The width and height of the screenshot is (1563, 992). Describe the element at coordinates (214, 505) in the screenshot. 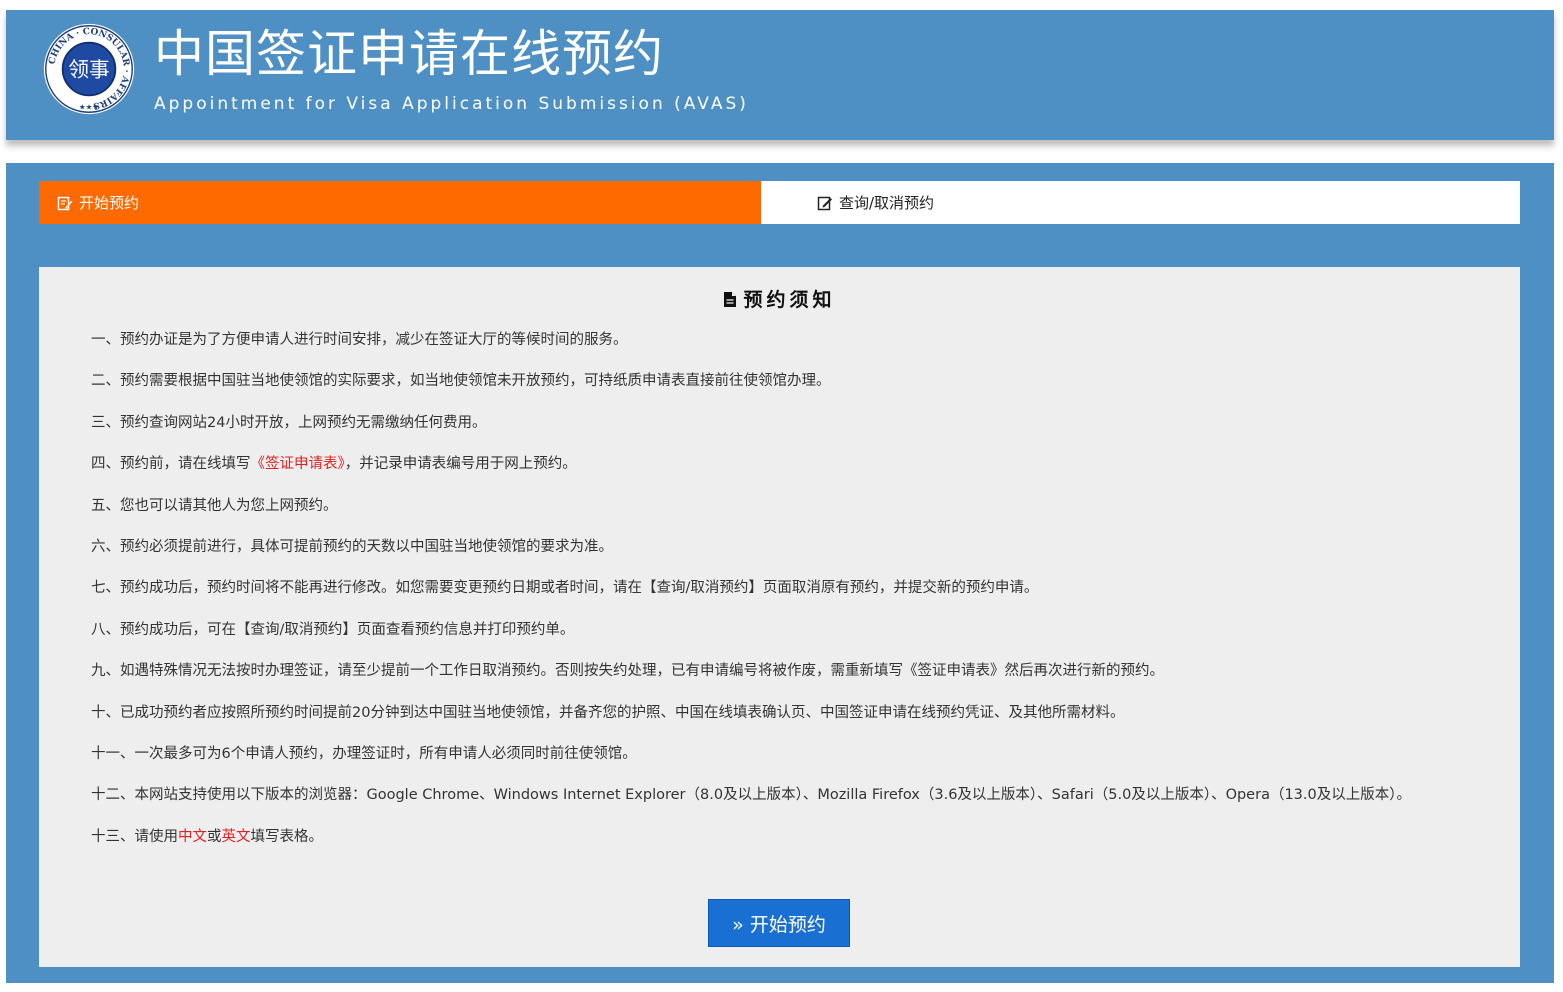

I see `notice-text: 五、您也可以请其他人为您上网预约。` at that location.